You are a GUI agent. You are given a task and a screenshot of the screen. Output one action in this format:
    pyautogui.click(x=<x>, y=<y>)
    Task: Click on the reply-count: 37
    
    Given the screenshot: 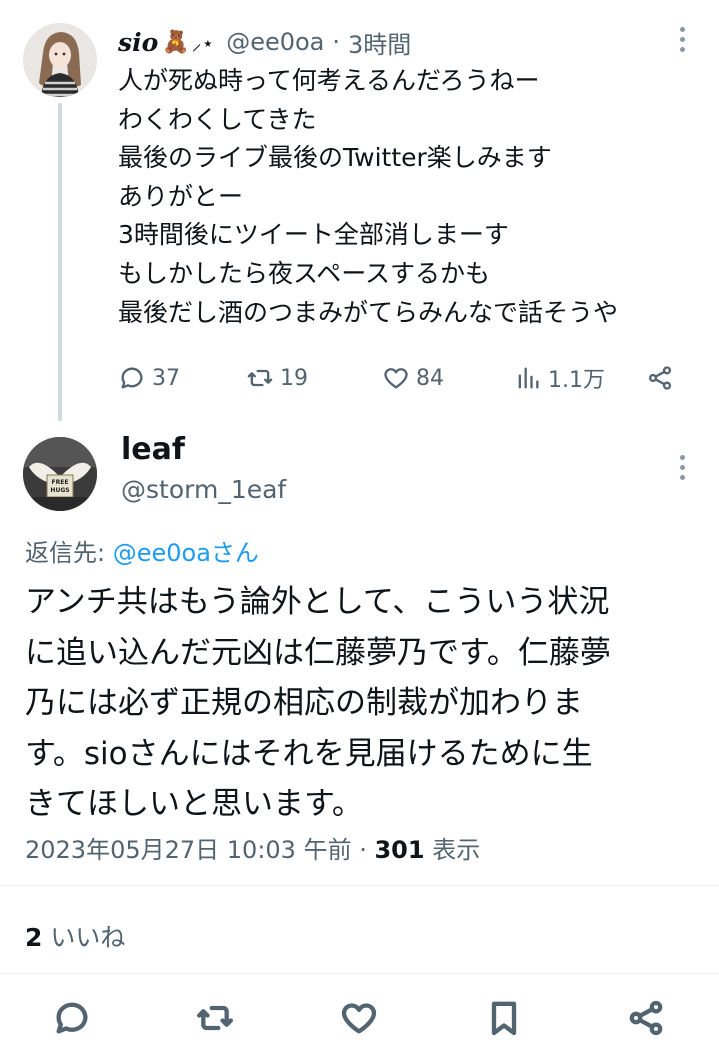 What is the action you would take?
    pyautogui.click(x=166, y=378)
    